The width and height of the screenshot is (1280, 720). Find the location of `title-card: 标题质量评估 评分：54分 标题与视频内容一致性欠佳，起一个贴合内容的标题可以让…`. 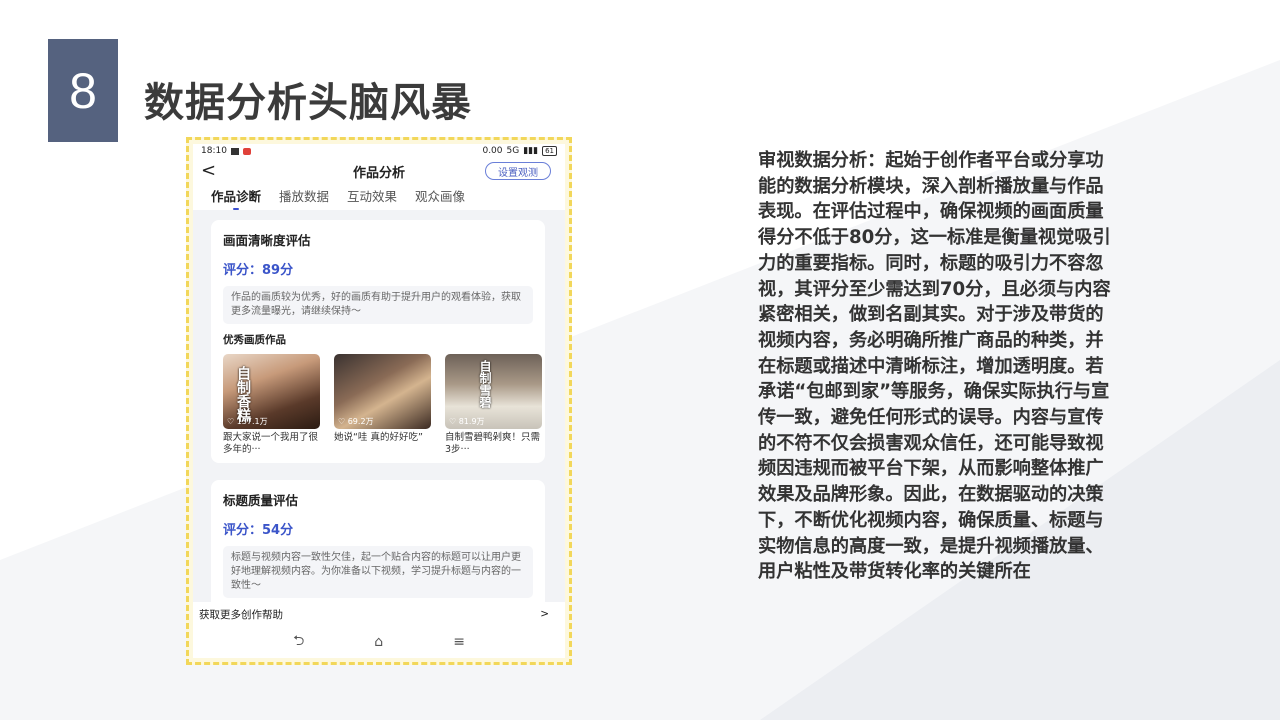

title-card: 标题质量评估 评分：54分 标题与视频内容一致性欠佳，起一个贴合内容的标题可以让… is located at coordinates (378, 550).